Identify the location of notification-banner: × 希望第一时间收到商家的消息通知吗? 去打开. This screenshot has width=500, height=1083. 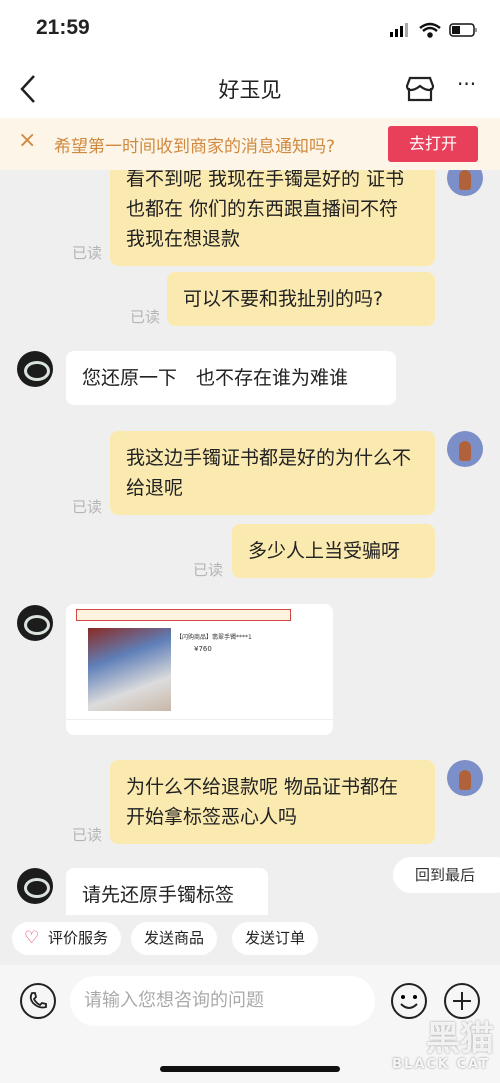
(250, 144).